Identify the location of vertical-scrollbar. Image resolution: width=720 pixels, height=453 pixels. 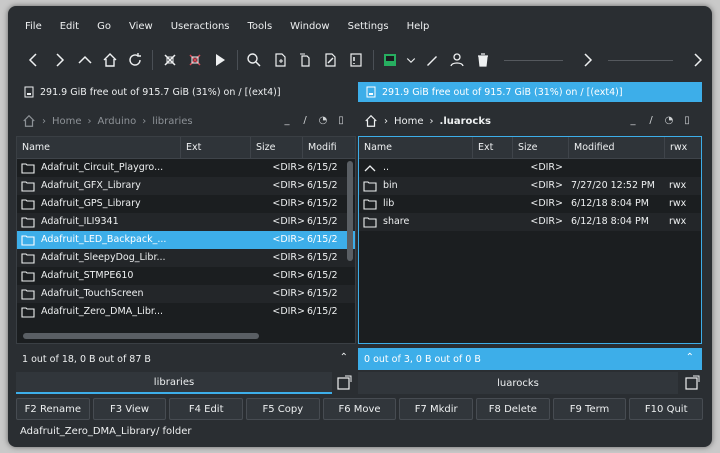
(350, 211).